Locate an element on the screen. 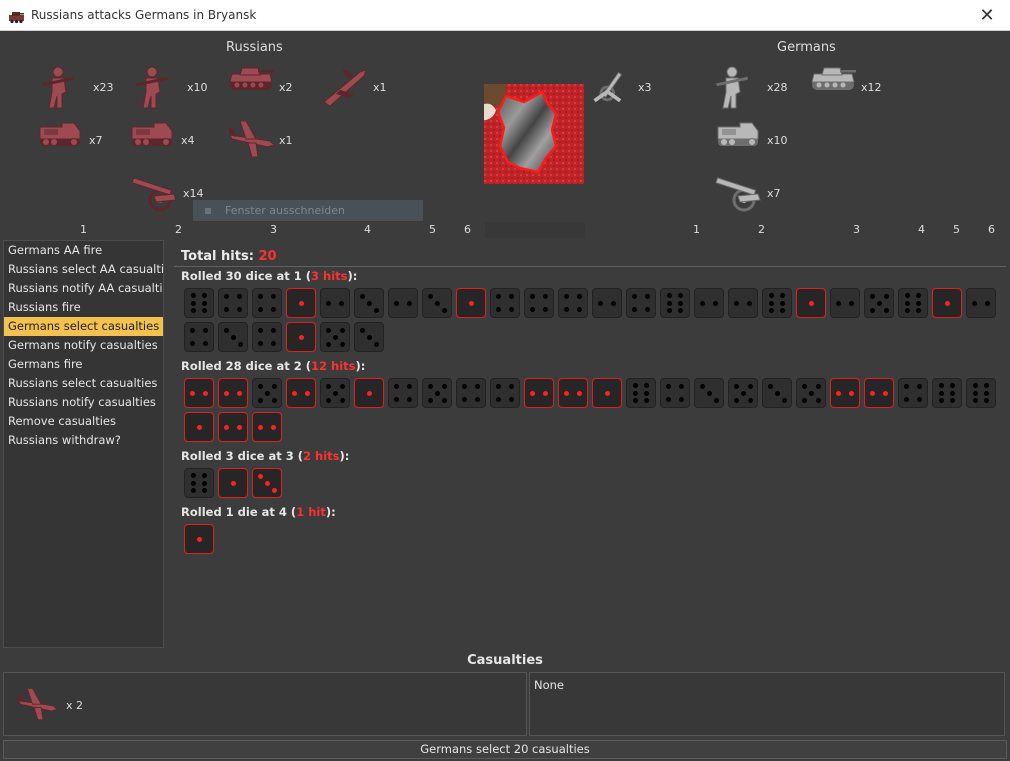 The image size is (1010, 761). defender-unit: x10 is located at coordinates (751, 140).